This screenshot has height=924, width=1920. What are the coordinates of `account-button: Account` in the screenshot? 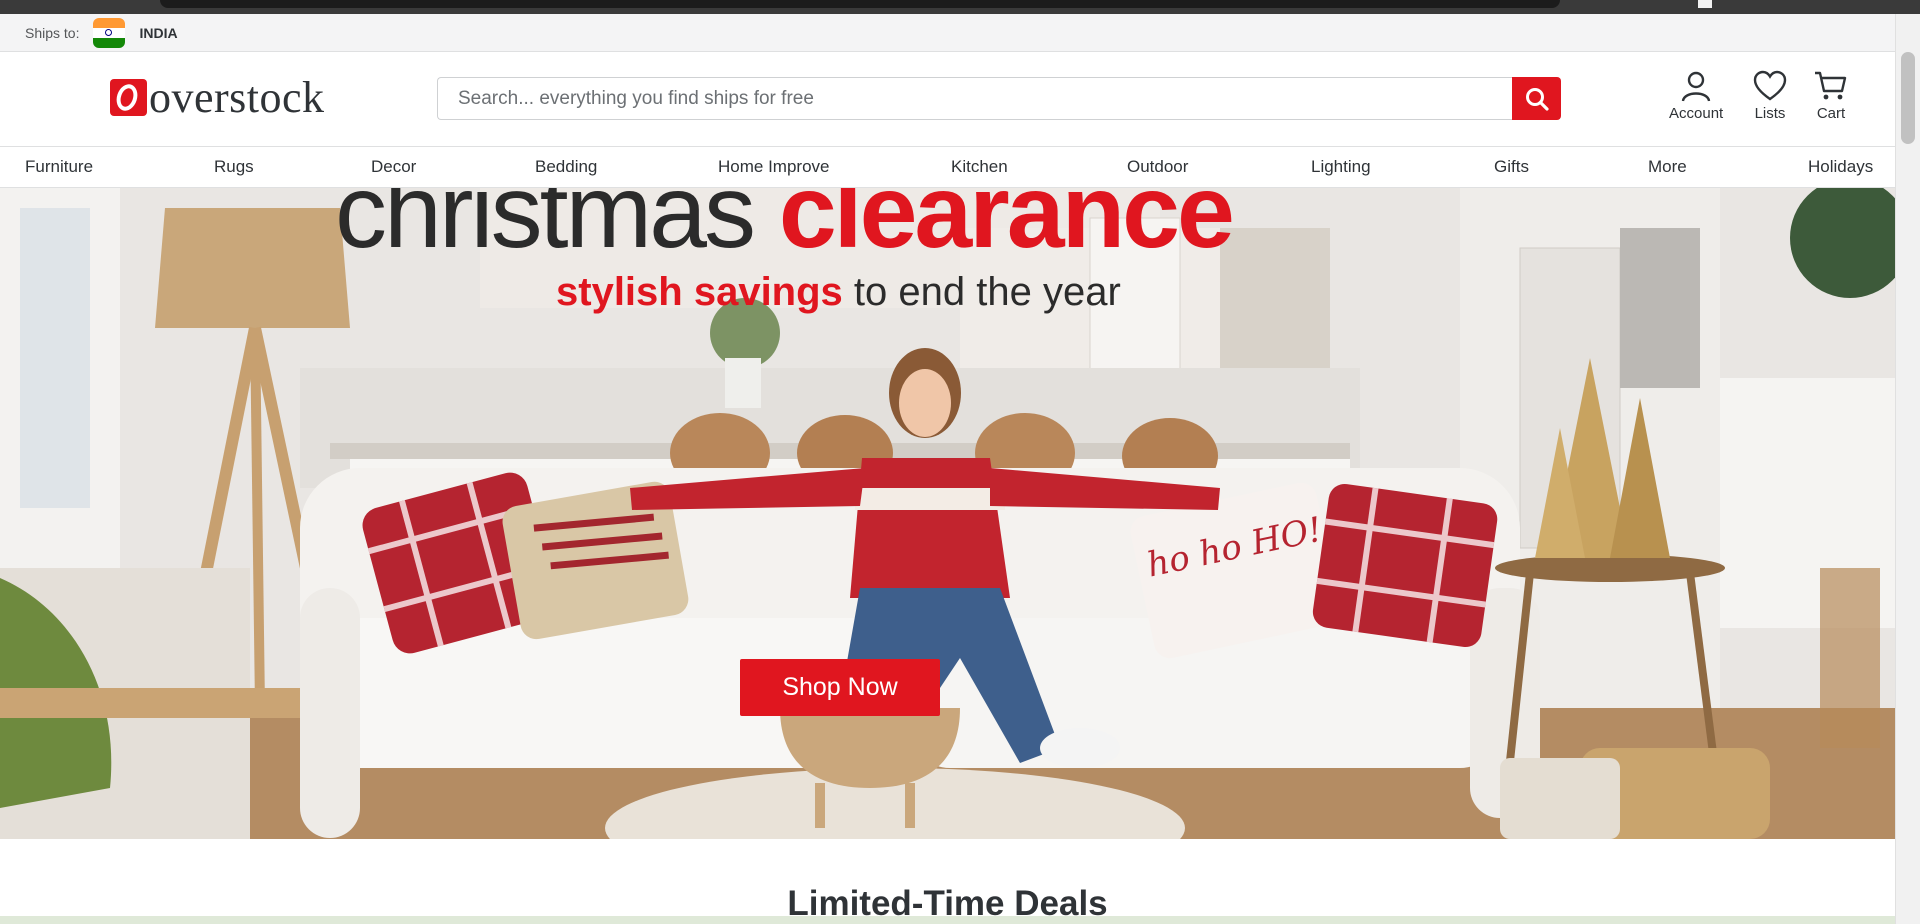 It's located at (1696, 96).